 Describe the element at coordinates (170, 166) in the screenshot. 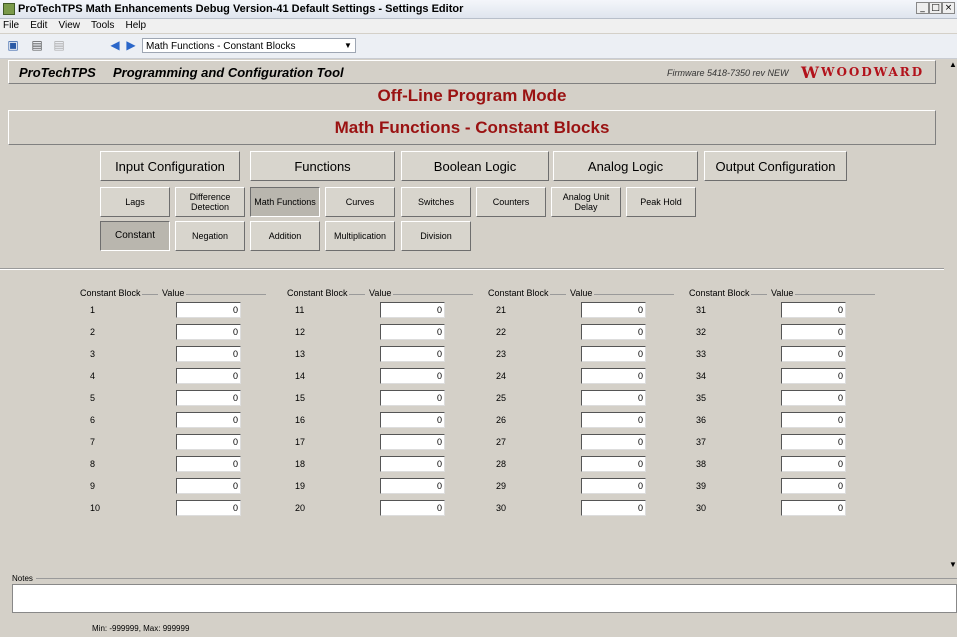

I see `tab-input-configuration: Input Configuration` at that location.